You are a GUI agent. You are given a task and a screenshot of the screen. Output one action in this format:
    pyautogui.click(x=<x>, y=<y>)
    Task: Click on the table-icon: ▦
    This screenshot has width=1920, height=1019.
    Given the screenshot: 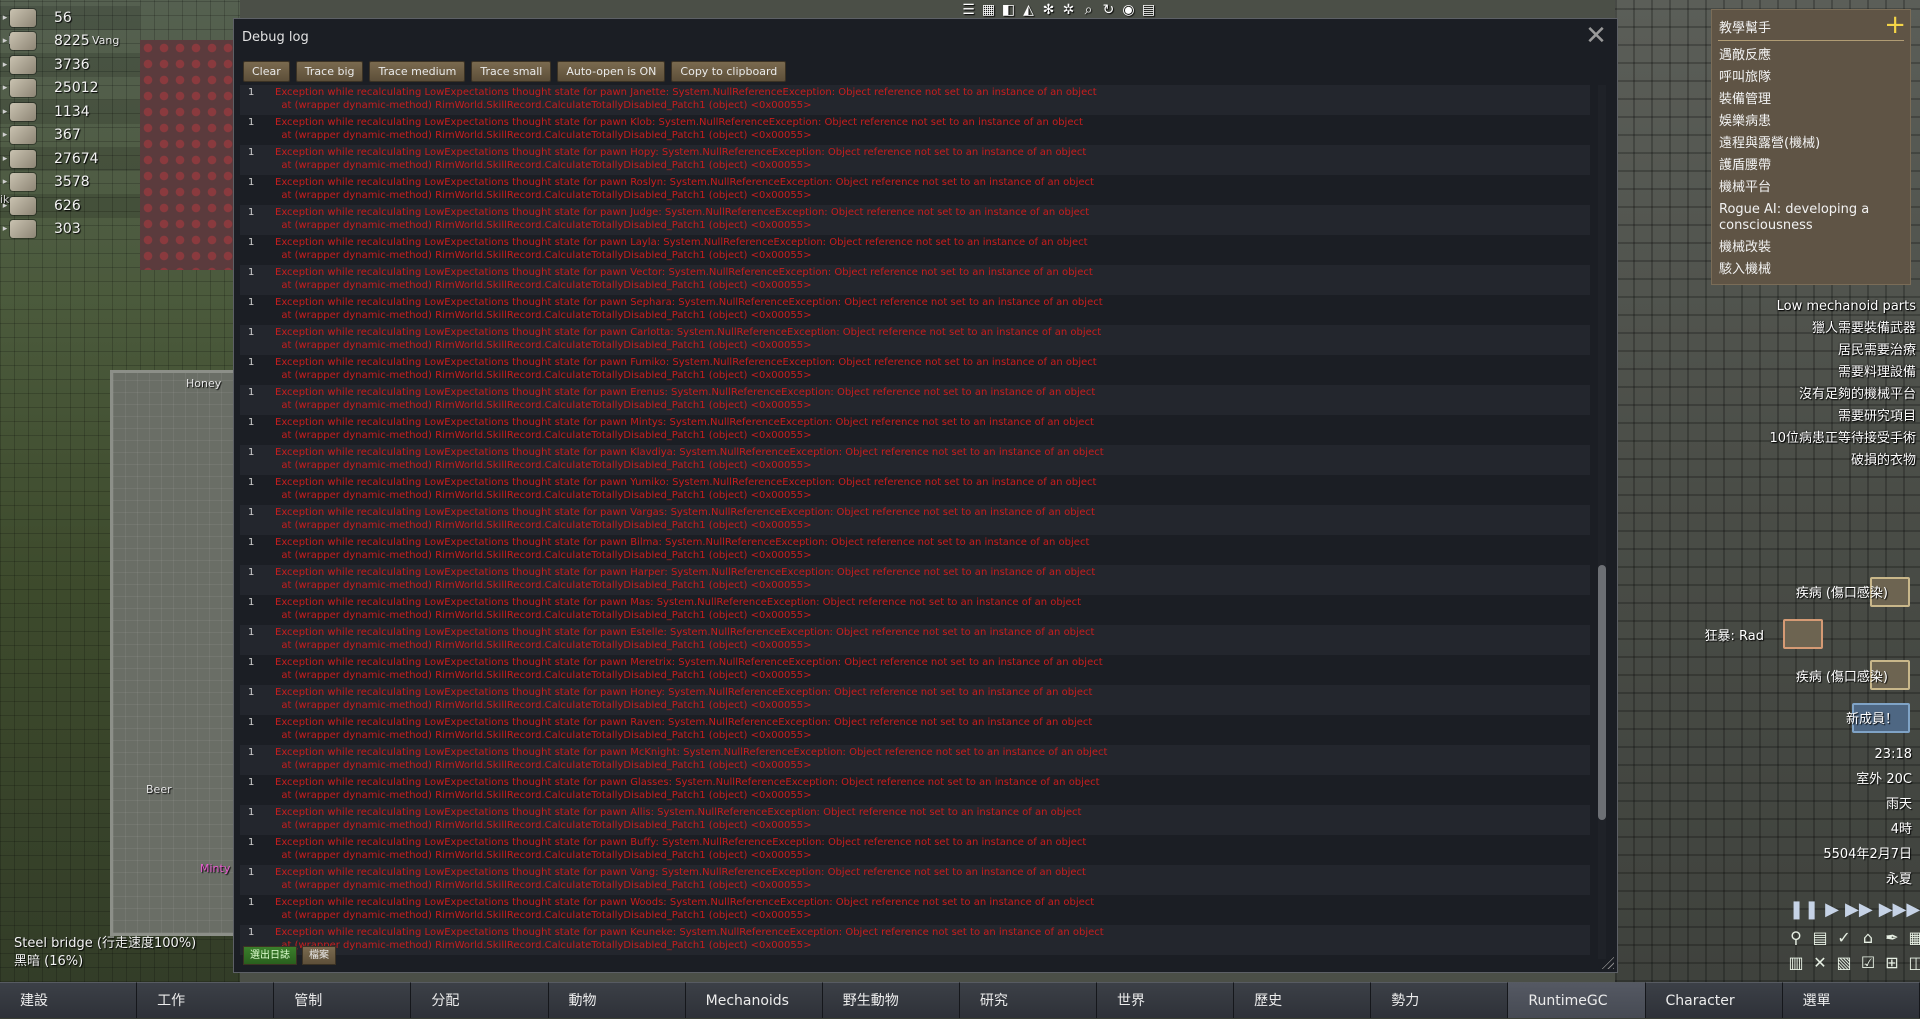 What is the action you would take?
    pyautogui.click(x=988, y=10)
    